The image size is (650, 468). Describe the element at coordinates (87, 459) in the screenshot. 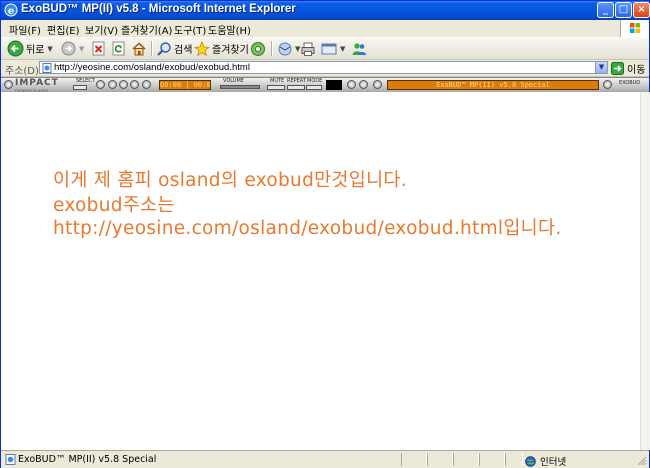

I see `status-text: ExoBUD™ MP(II) v5.8 Special` at that location.